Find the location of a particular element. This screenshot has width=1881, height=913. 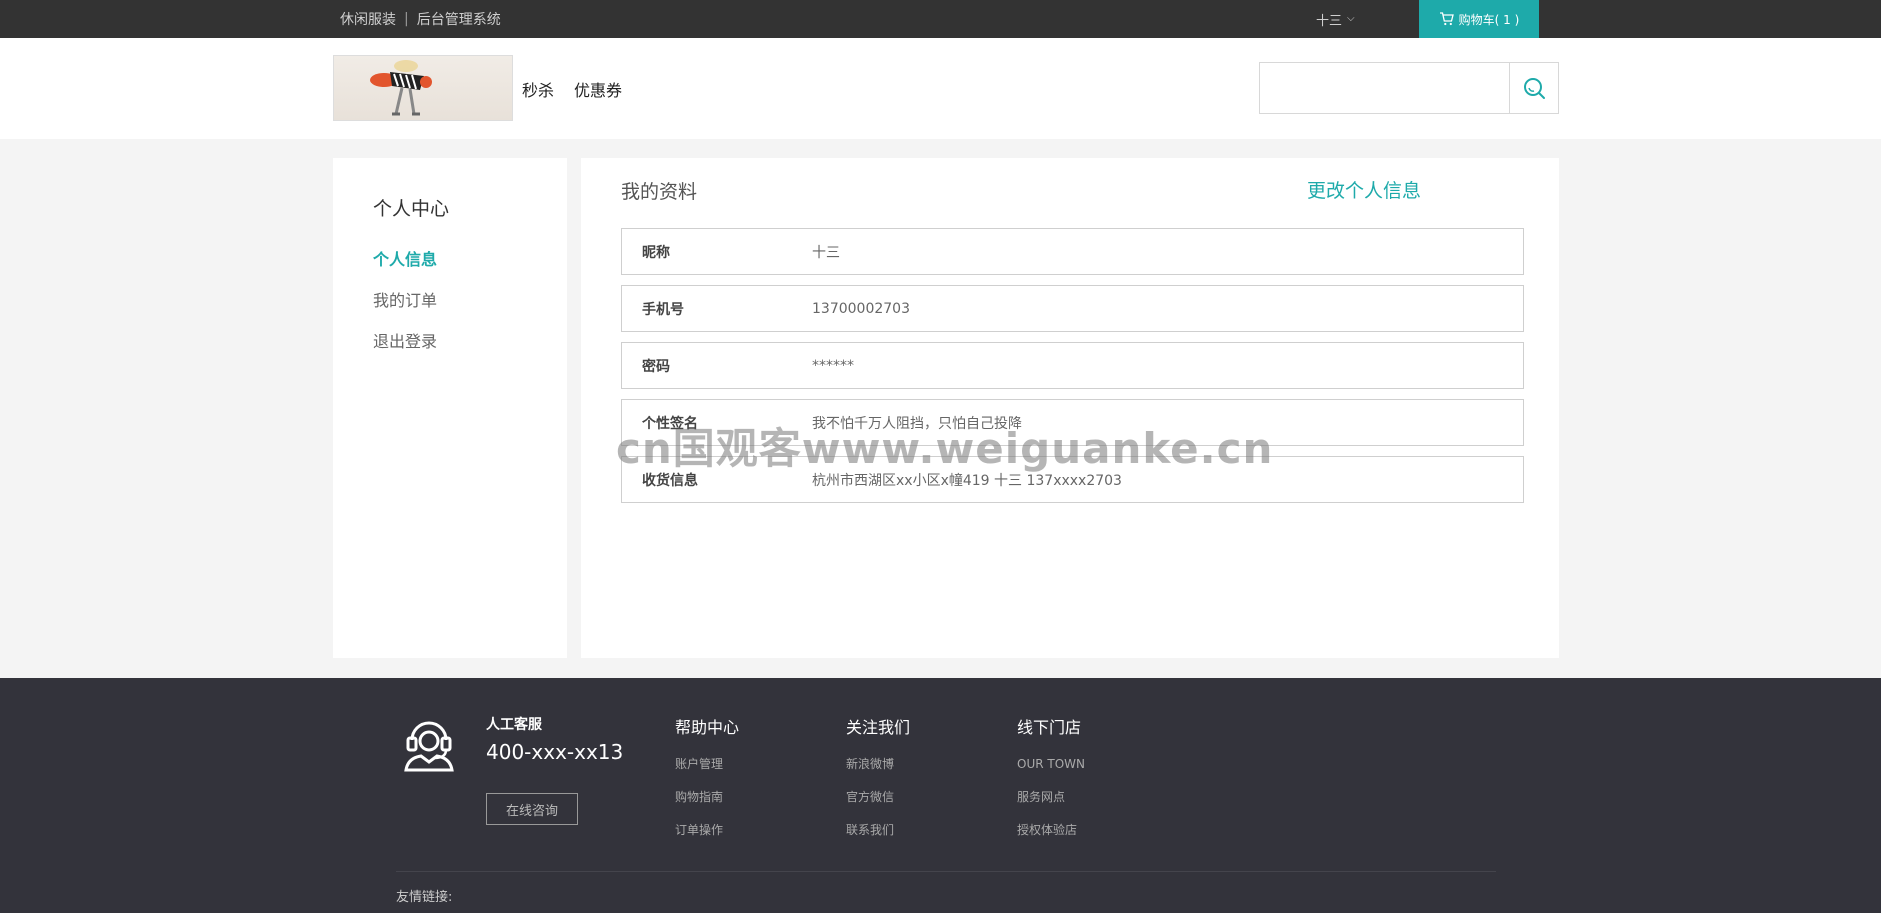

sidebar-item-logout: 退出登录 is located at coordinates (405, 340).